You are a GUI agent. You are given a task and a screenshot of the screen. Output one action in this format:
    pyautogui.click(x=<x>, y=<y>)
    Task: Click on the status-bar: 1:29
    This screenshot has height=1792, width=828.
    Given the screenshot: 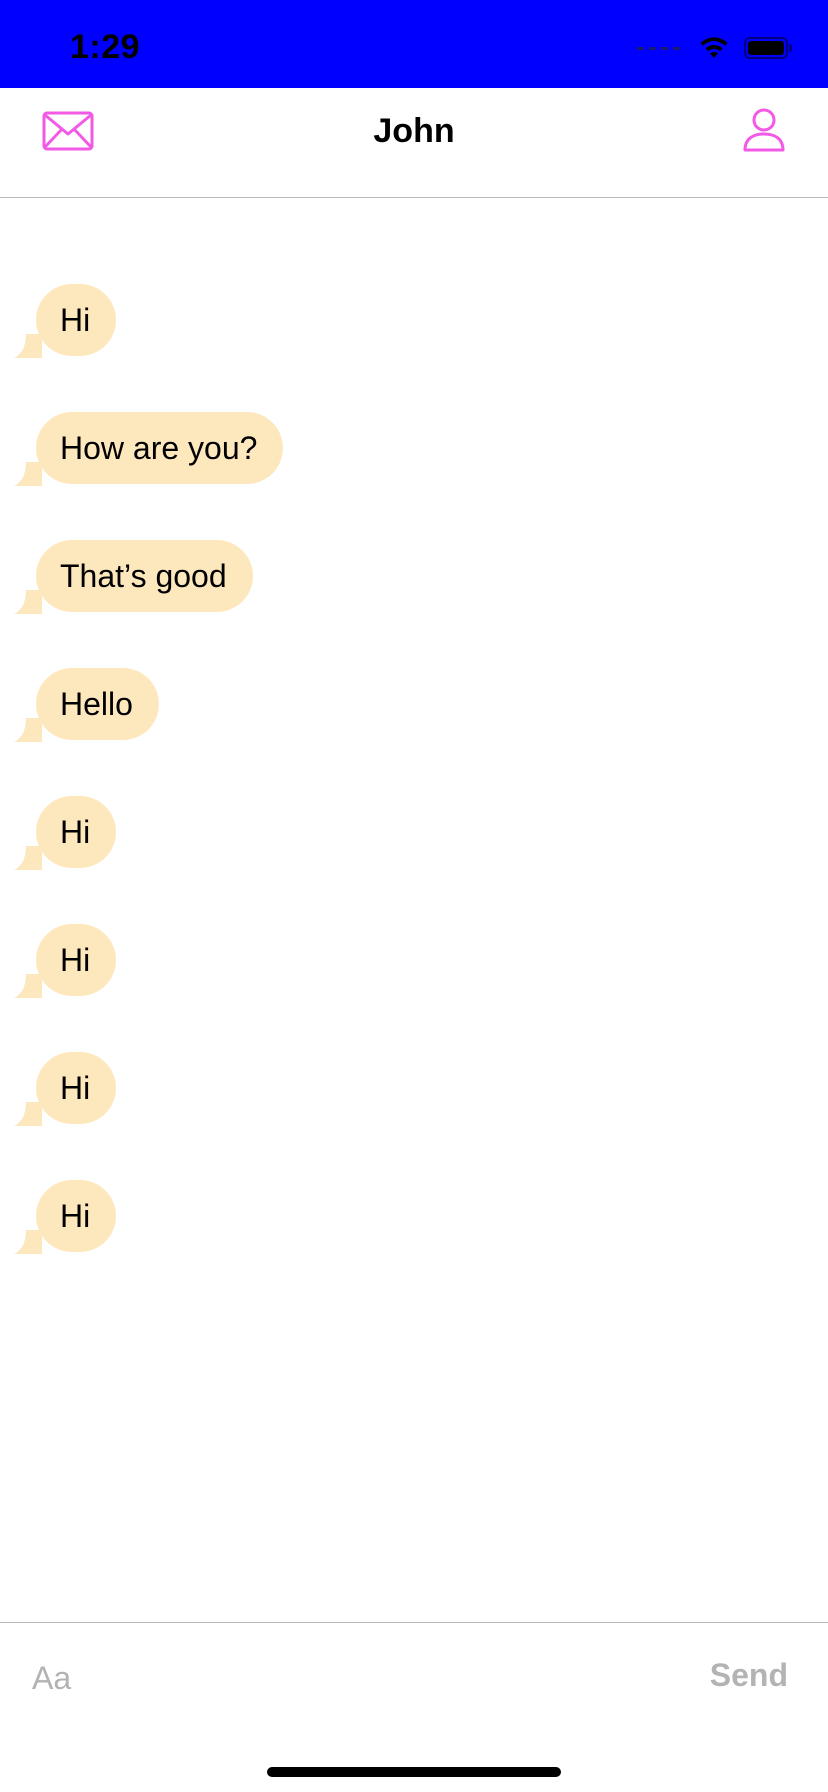 What is the action you would take?
    pyautogui.click(x=414, y=44)
    